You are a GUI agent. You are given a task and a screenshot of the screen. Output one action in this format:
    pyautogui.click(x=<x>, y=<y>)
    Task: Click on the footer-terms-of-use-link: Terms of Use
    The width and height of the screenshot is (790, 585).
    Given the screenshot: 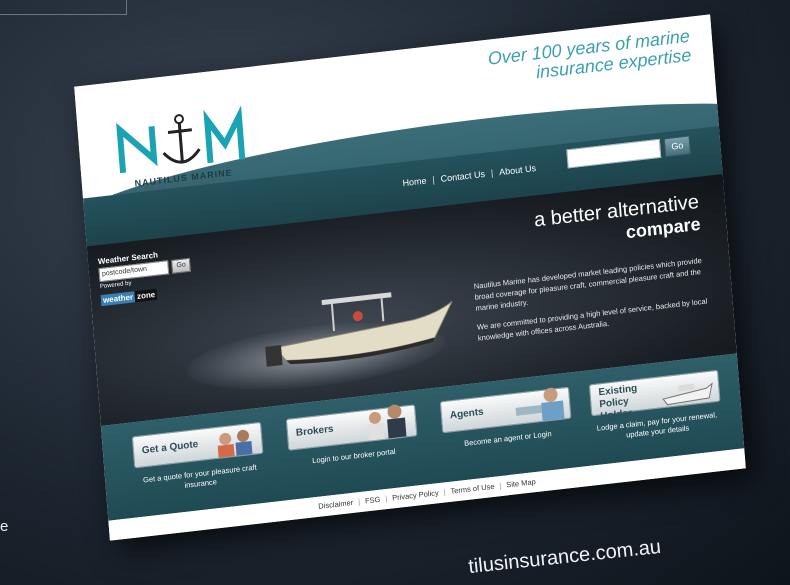 What is the action you would take?
    pyautogui.click(x=472, y=489)
    